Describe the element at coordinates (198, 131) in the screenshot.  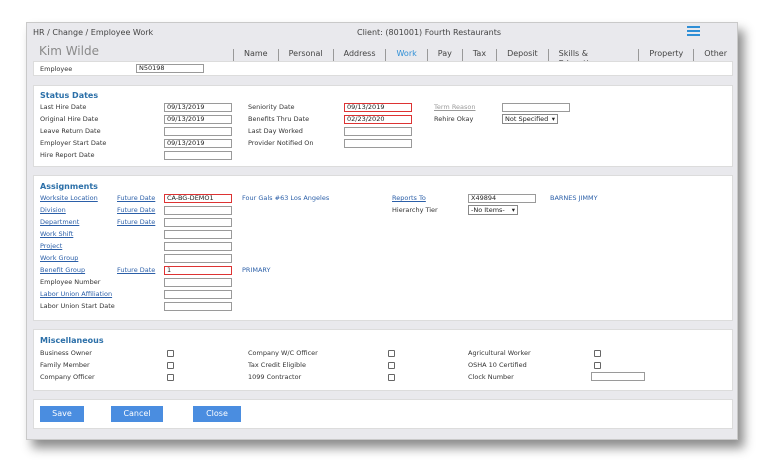
I see `leave-return-date-field` at that location.